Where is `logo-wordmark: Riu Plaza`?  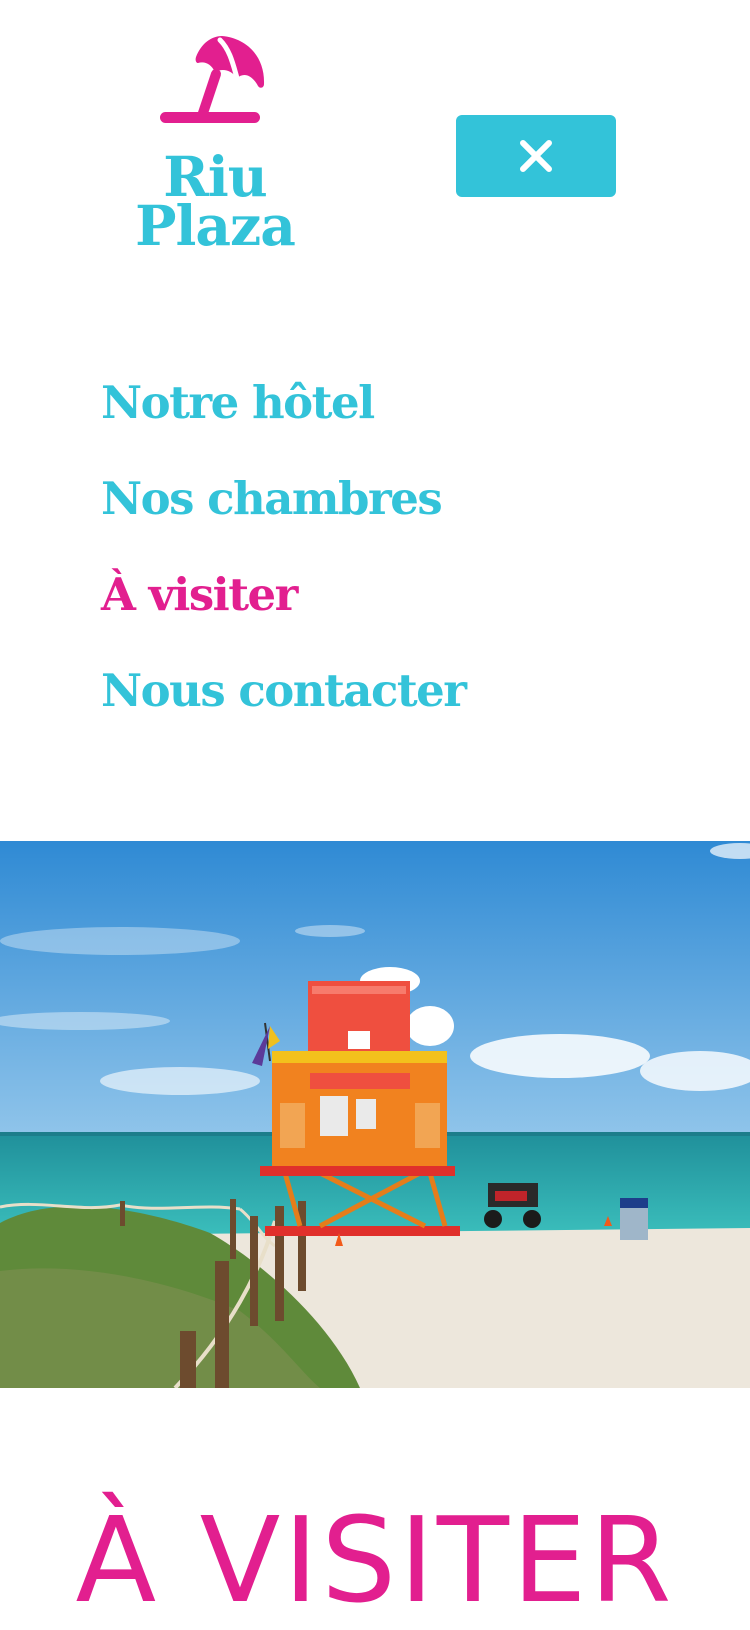
logo-wordmark: Riu Plaza is located at coordinates (215, 203).